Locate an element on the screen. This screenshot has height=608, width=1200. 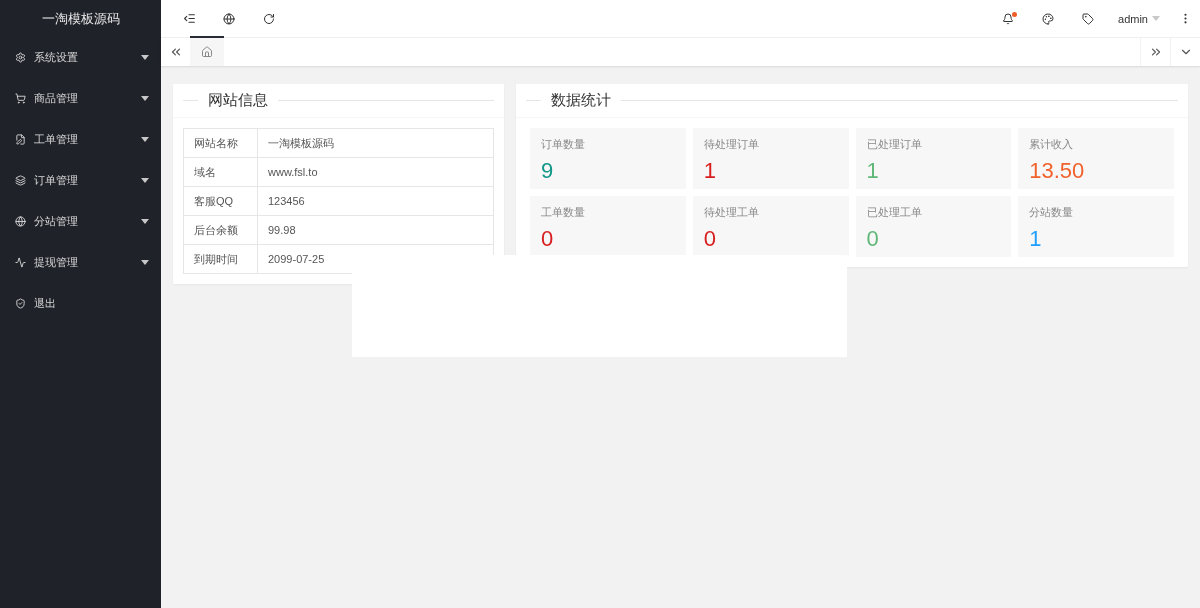
sidebar-item: 提现管理 is located at coordinates (80, 262).